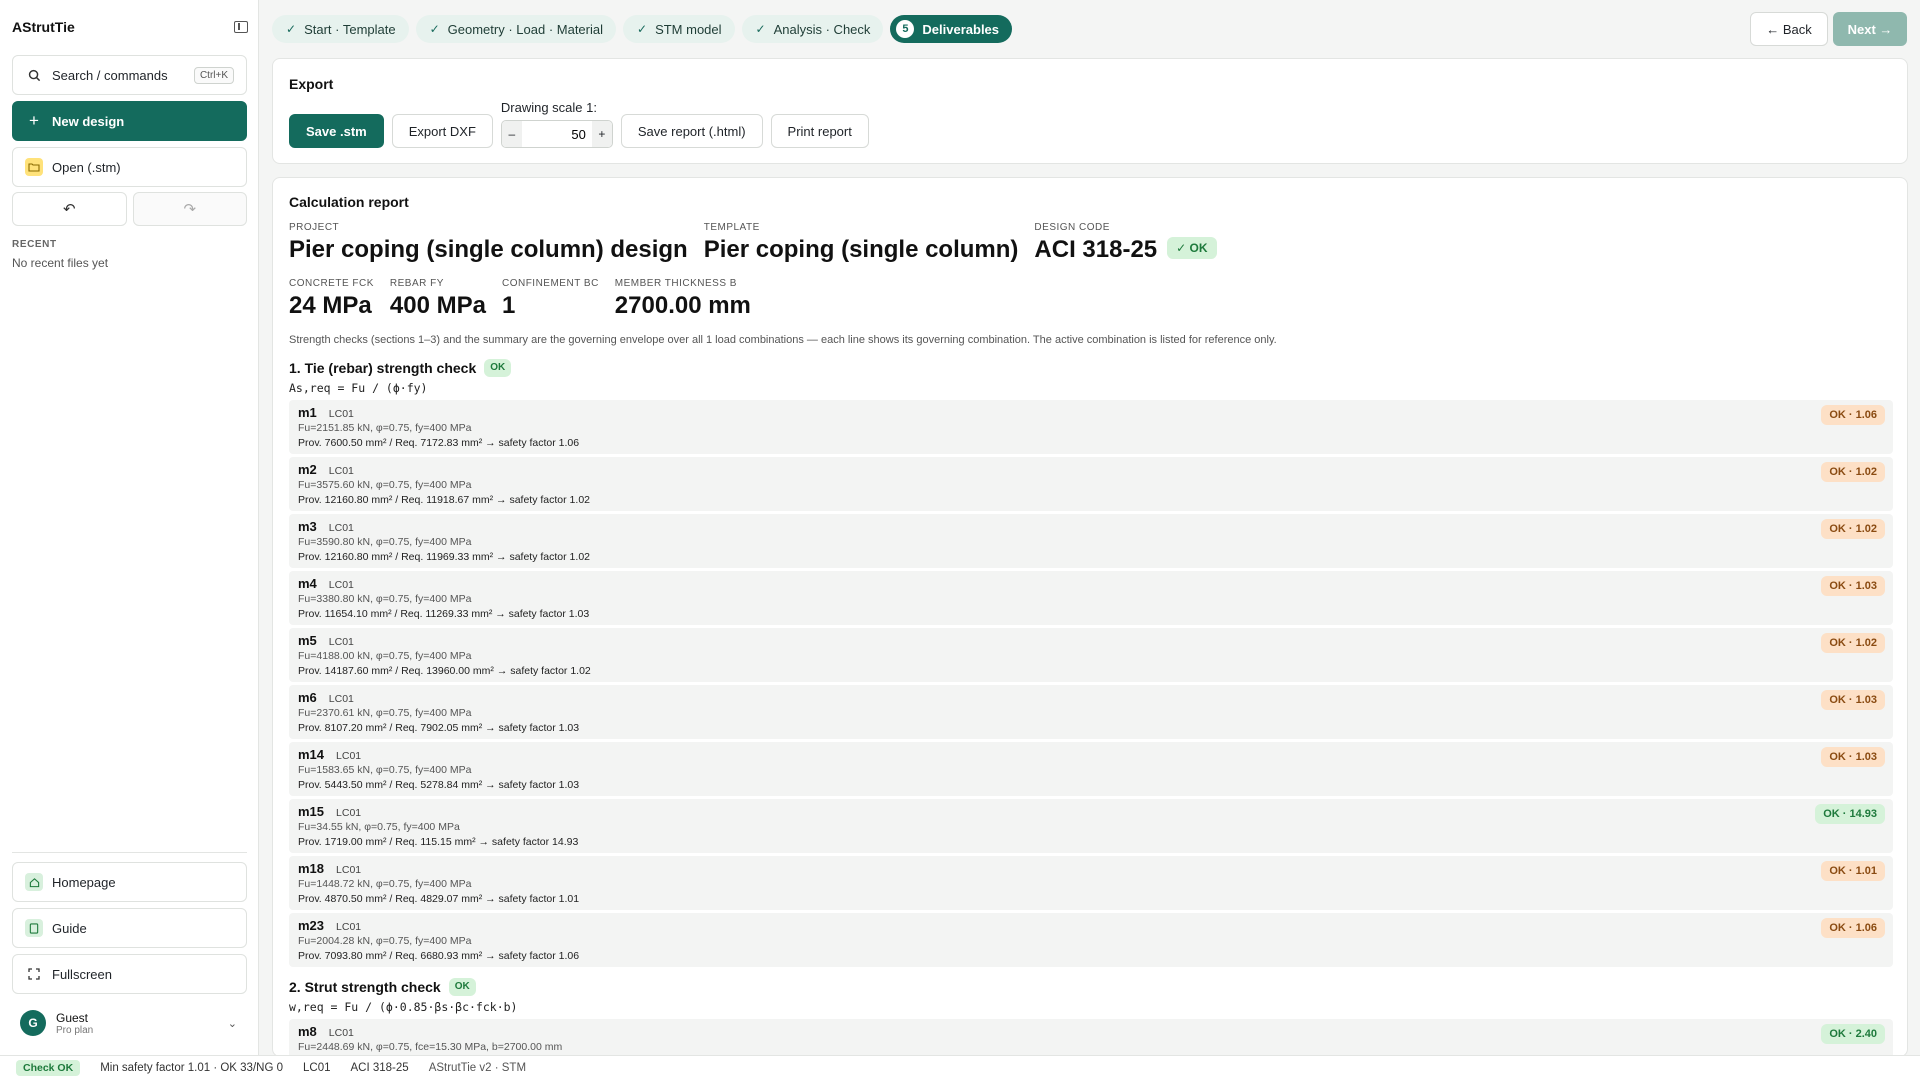 The image size is (1920, 1080). I want to click on print-report-button: Print report, so click(819, 131).